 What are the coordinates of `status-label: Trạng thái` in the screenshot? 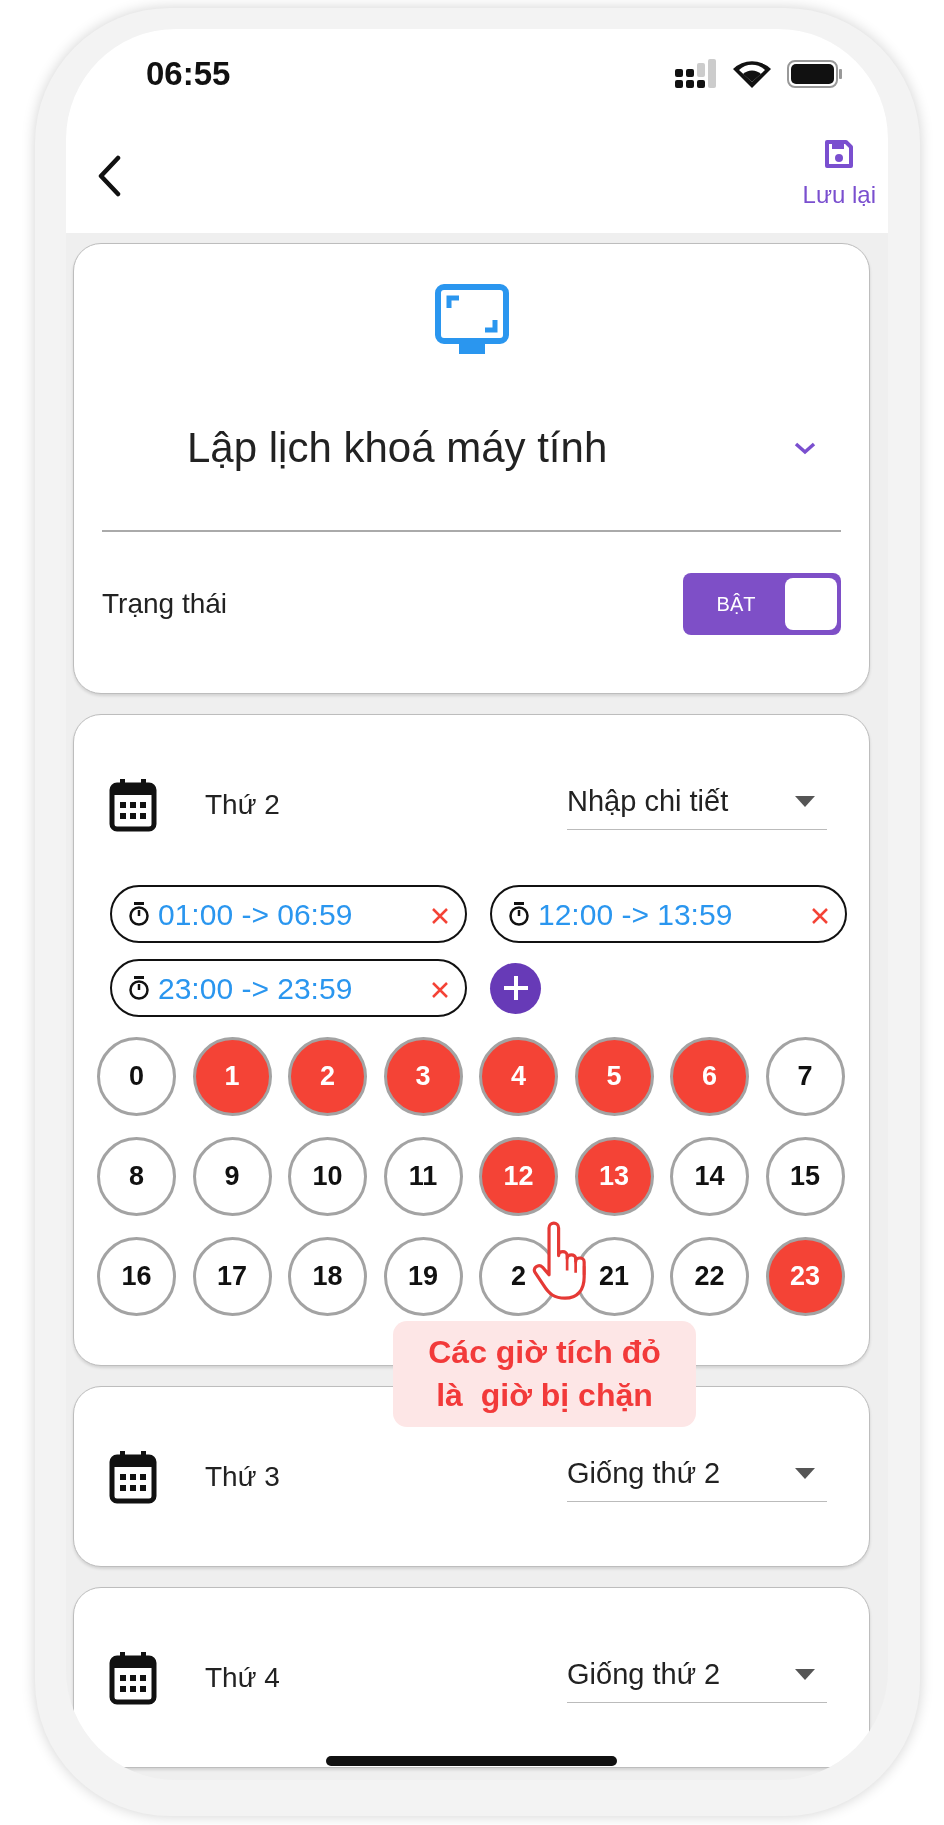 It's located at (165, 604).